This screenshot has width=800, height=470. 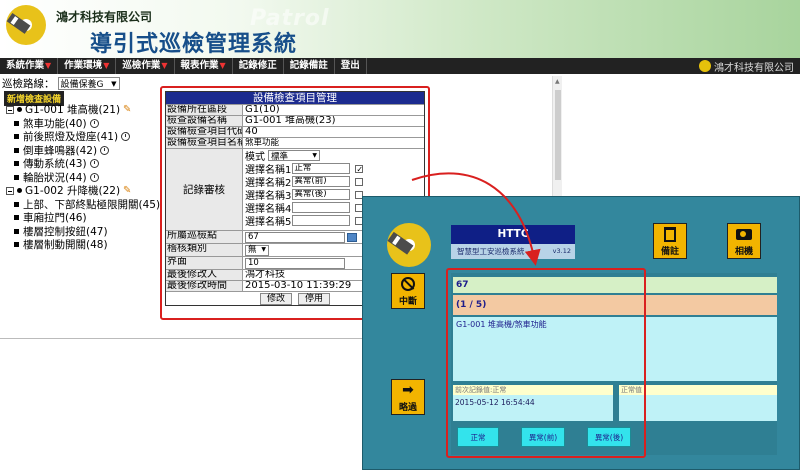 What do you see at coordinates (609, 437) in the screenshot?
I see `option-abnormal-back-button: 異常(後)` at bounding box center [609, 437].